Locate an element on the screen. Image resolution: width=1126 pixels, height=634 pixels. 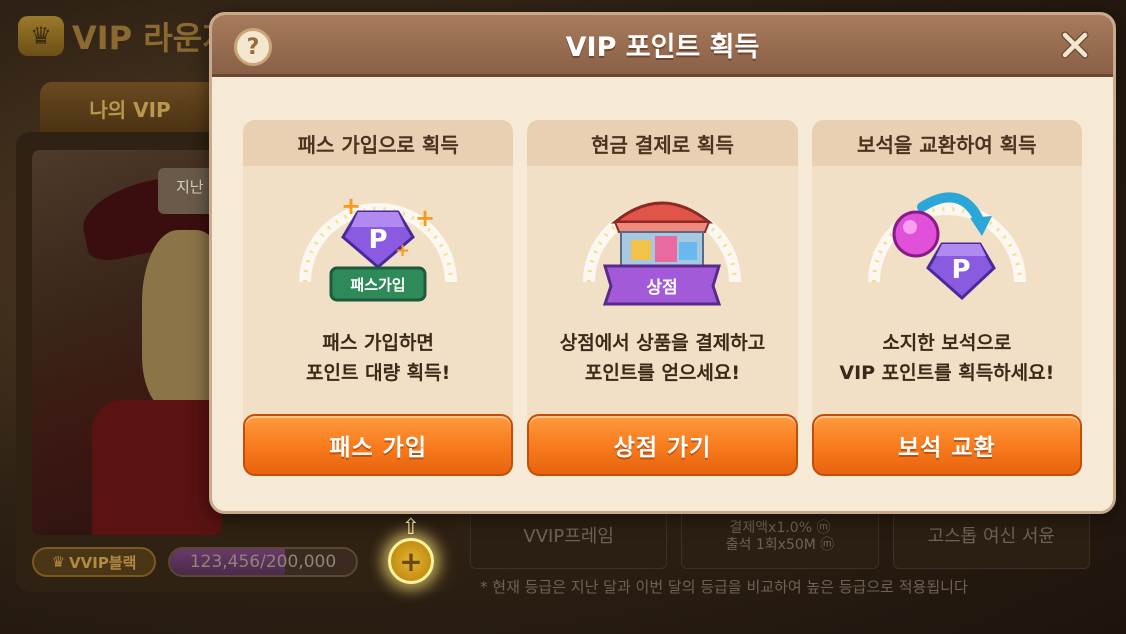
benefit-frame-label: VVIP프레임 is located at coordinates (568, 537).